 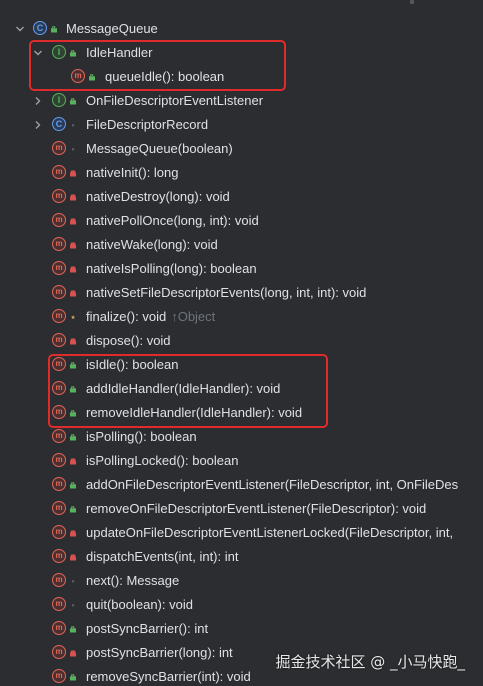 I want to click on member-signature: nativeDestroy(long): void, so click(x=158, y=196).